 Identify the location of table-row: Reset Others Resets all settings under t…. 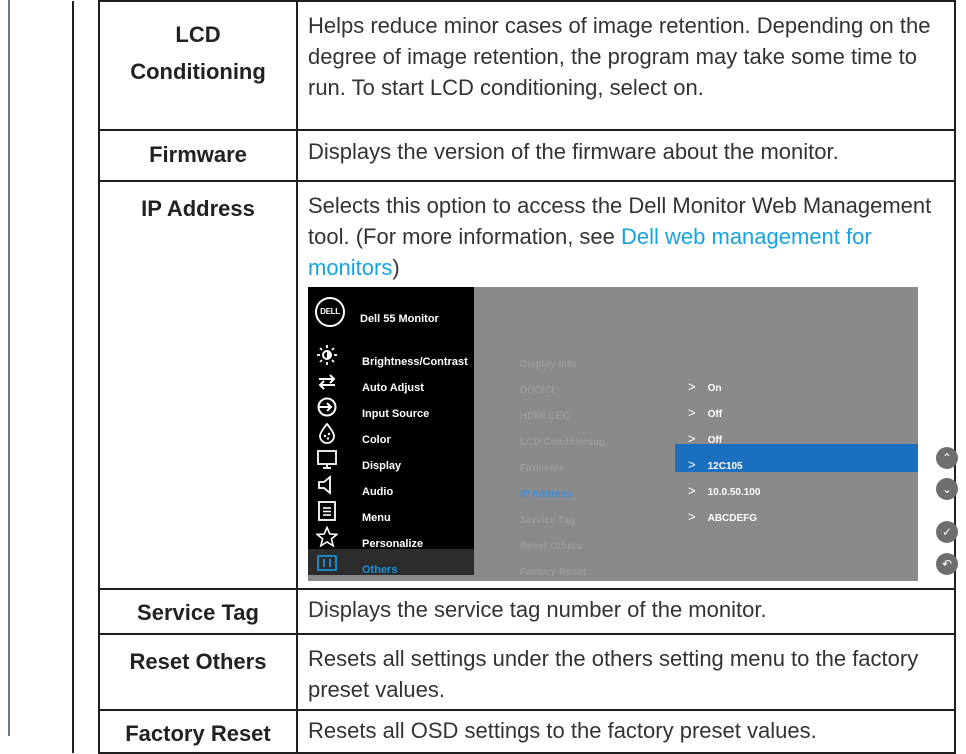
(514, 672).